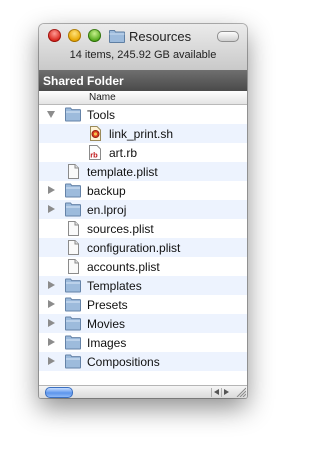  Describe the element at coordinates (120, 229) in the screenshot. I see `list-item-label: sources.plist` at that location.